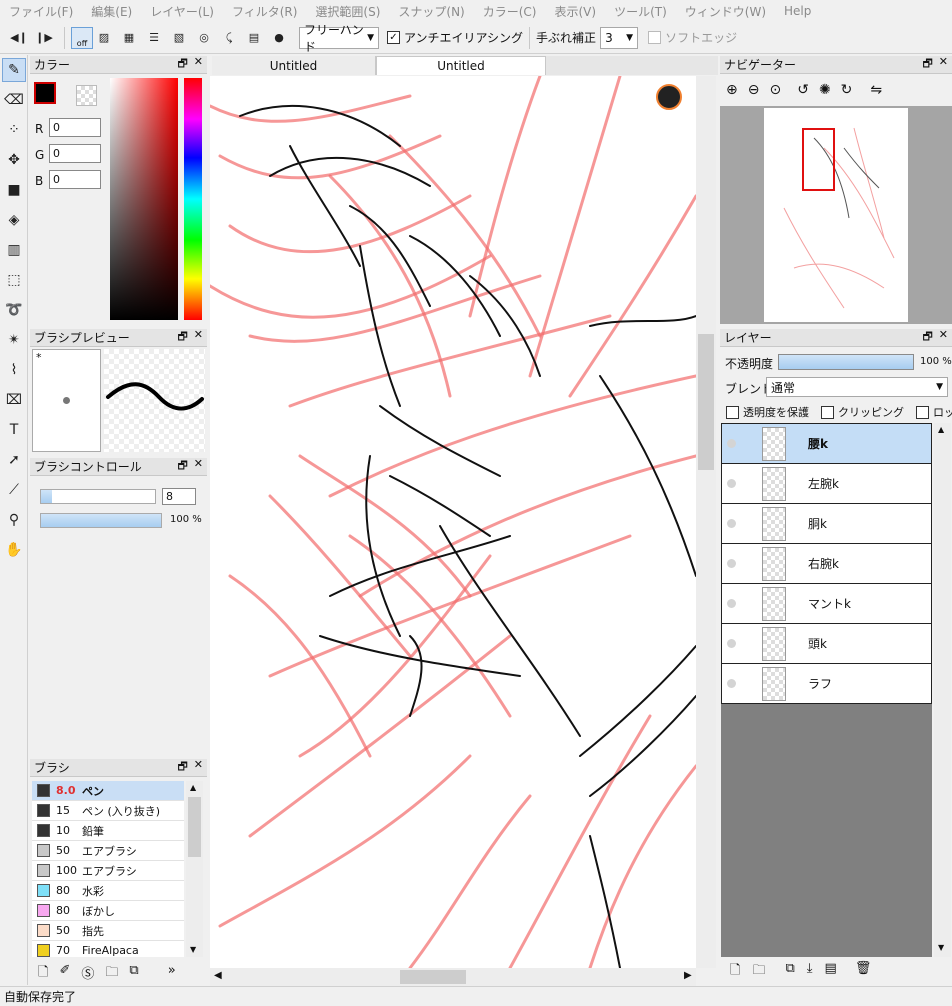  Describe the element at coordinates (836, 215) in the screenshot. I see `navigator-view` at that location.